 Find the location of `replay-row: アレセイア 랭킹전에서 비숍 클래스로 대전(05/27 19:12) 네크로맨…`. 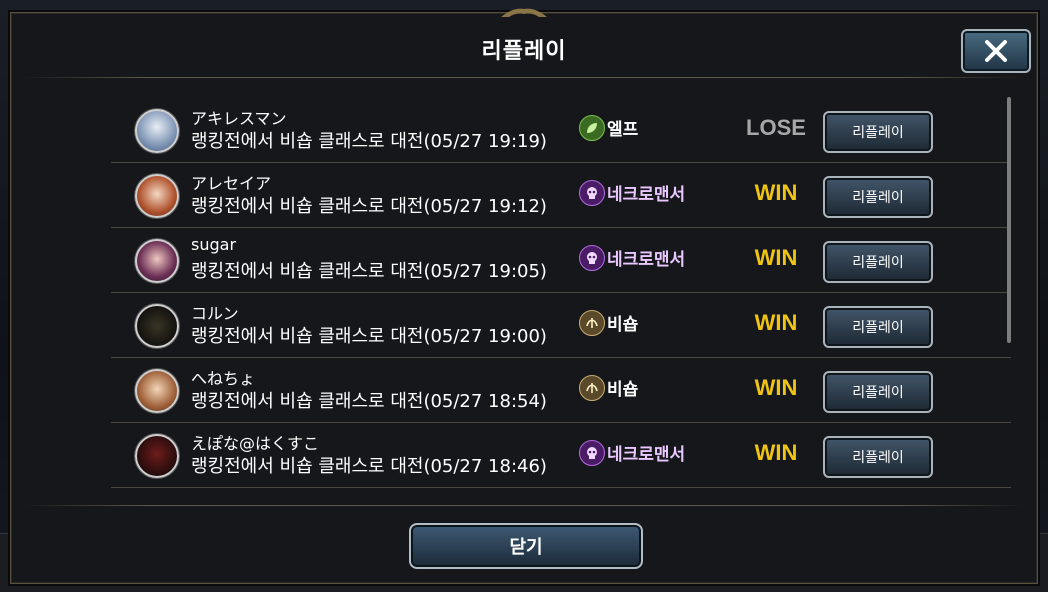

replay-row: アレセイア 랭킹전에서 비숍 클래스로 대전(05/27 19:12) 네크로맨… is located at coordinates (561, 196).